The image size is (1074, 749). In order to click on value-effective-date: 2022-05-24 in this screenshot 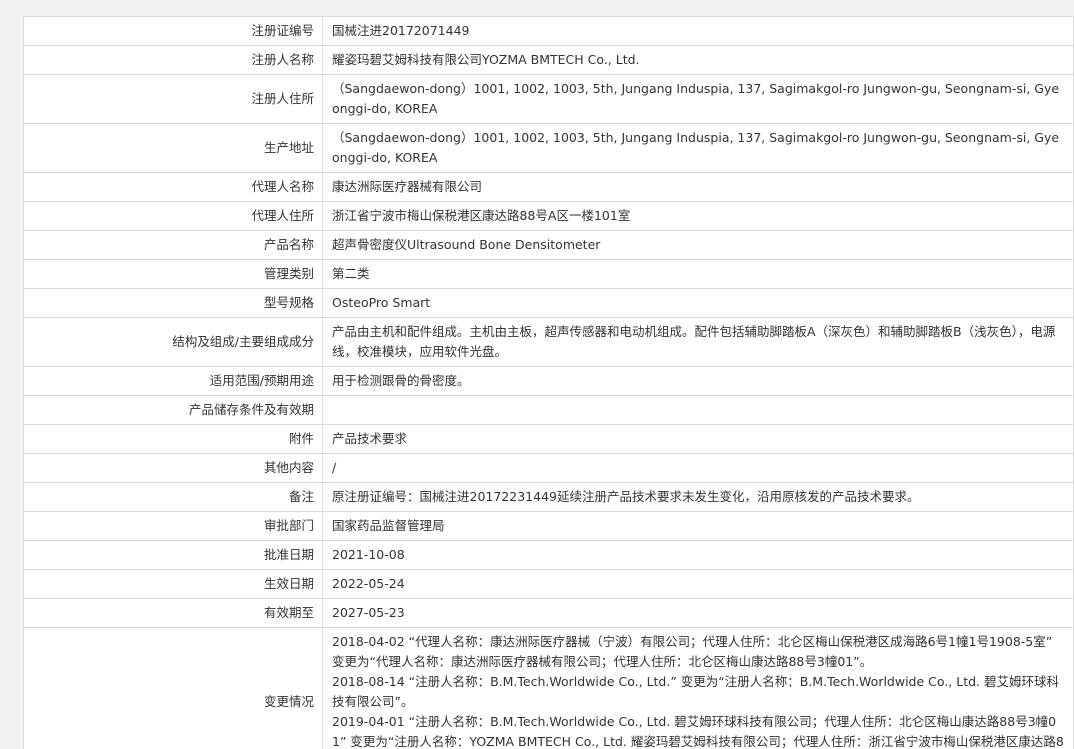, I will do `click(698, 584)`.